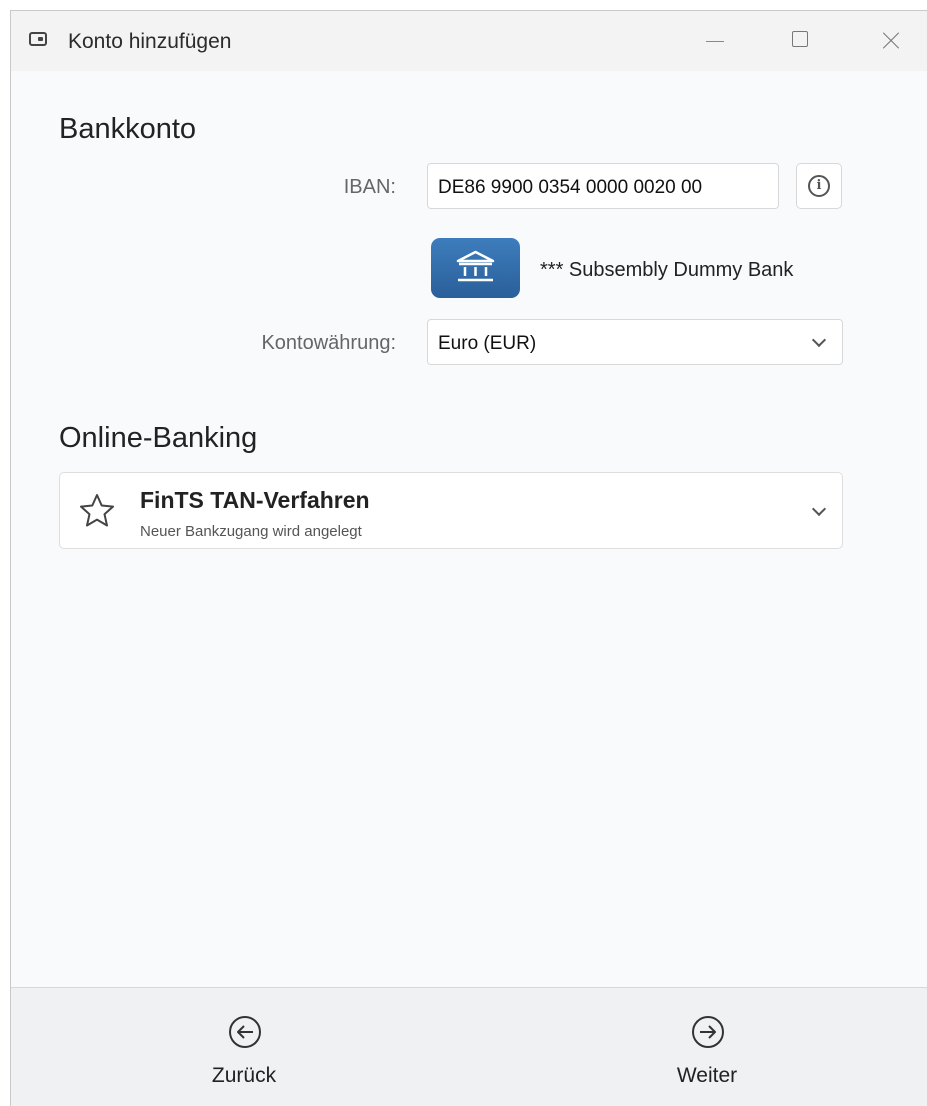 The width and height of the screenshot is (927, 1106). I want to click on bank-icon, so click(475, 266).